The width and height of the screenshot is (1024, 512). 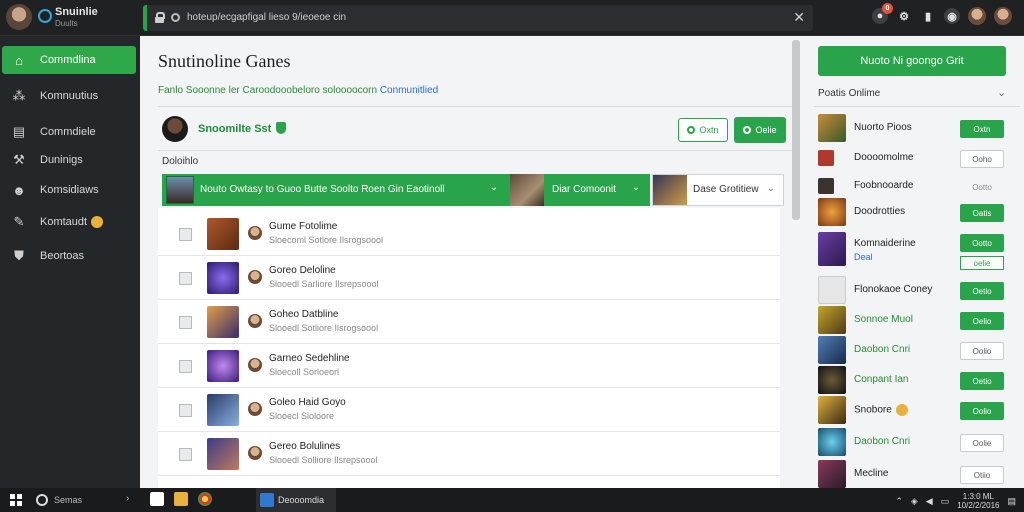 I want to click on taskbar-search-label: Semas, so click(x=68, y=500).